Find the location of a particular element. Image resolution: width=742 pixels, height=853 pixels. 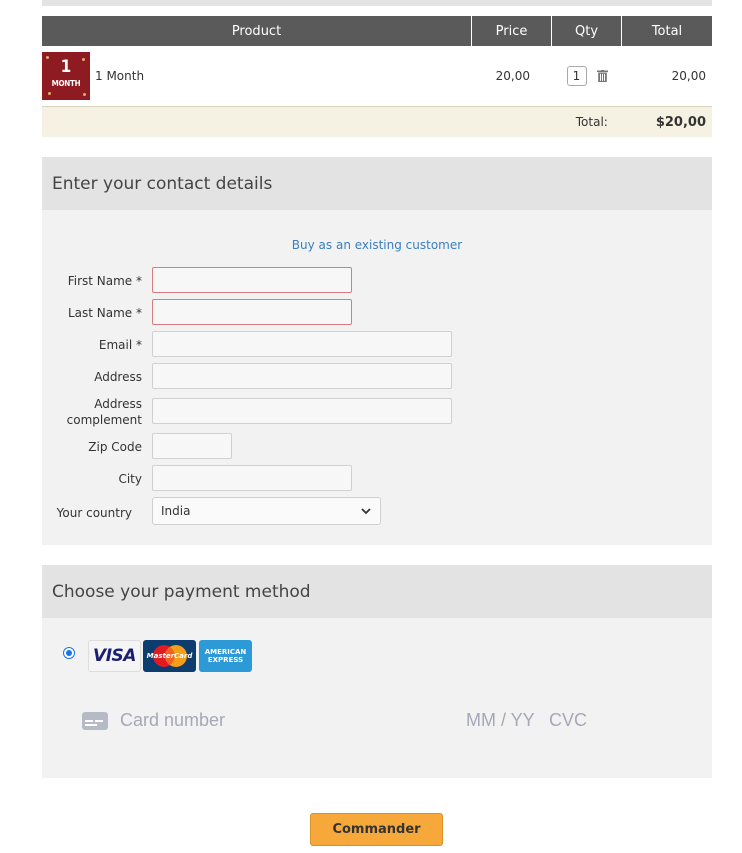

commander-button: Commander is located at coordinates (376, 829).